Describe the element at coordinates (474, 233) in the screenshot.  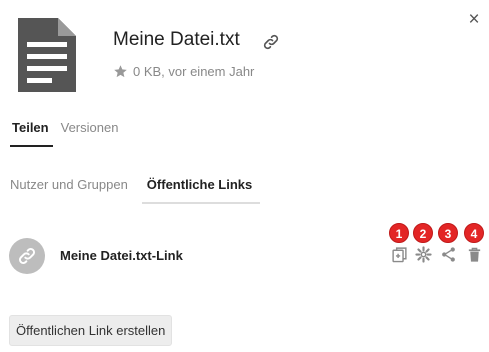
I see `step-badge: 4` at that location.